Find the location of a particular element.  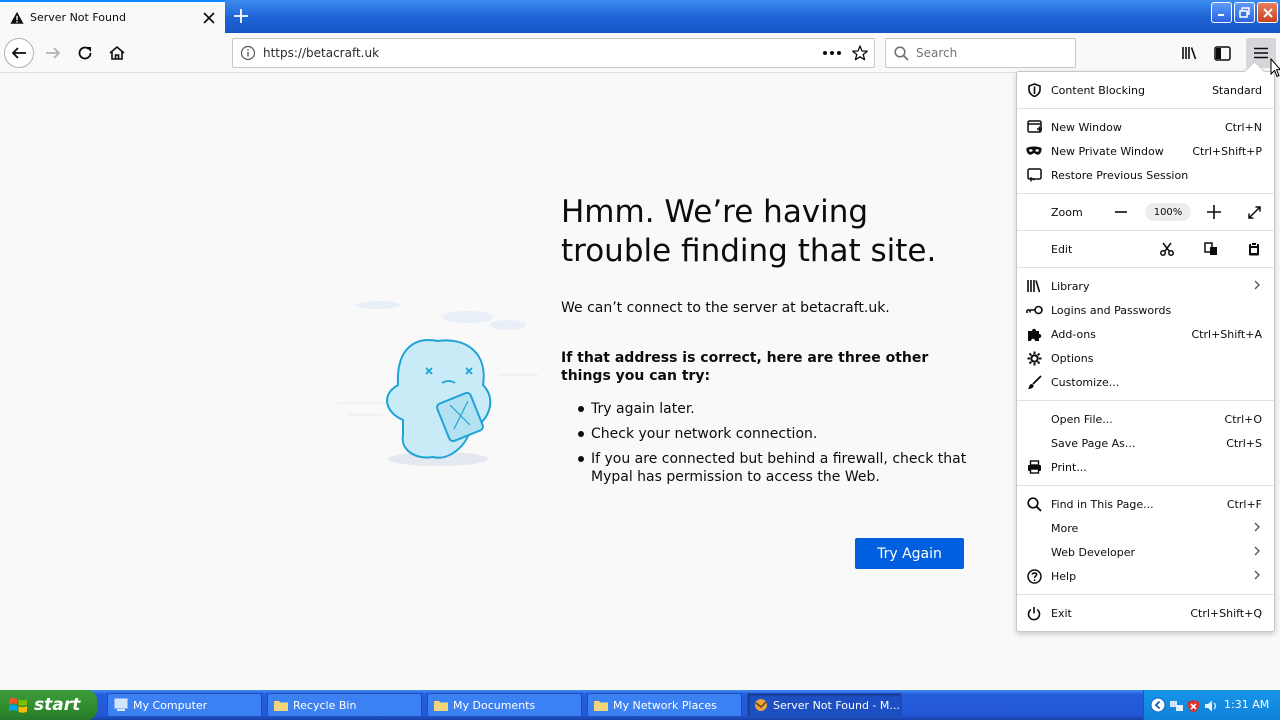

start-button: start is located at coordinates (48, 705).